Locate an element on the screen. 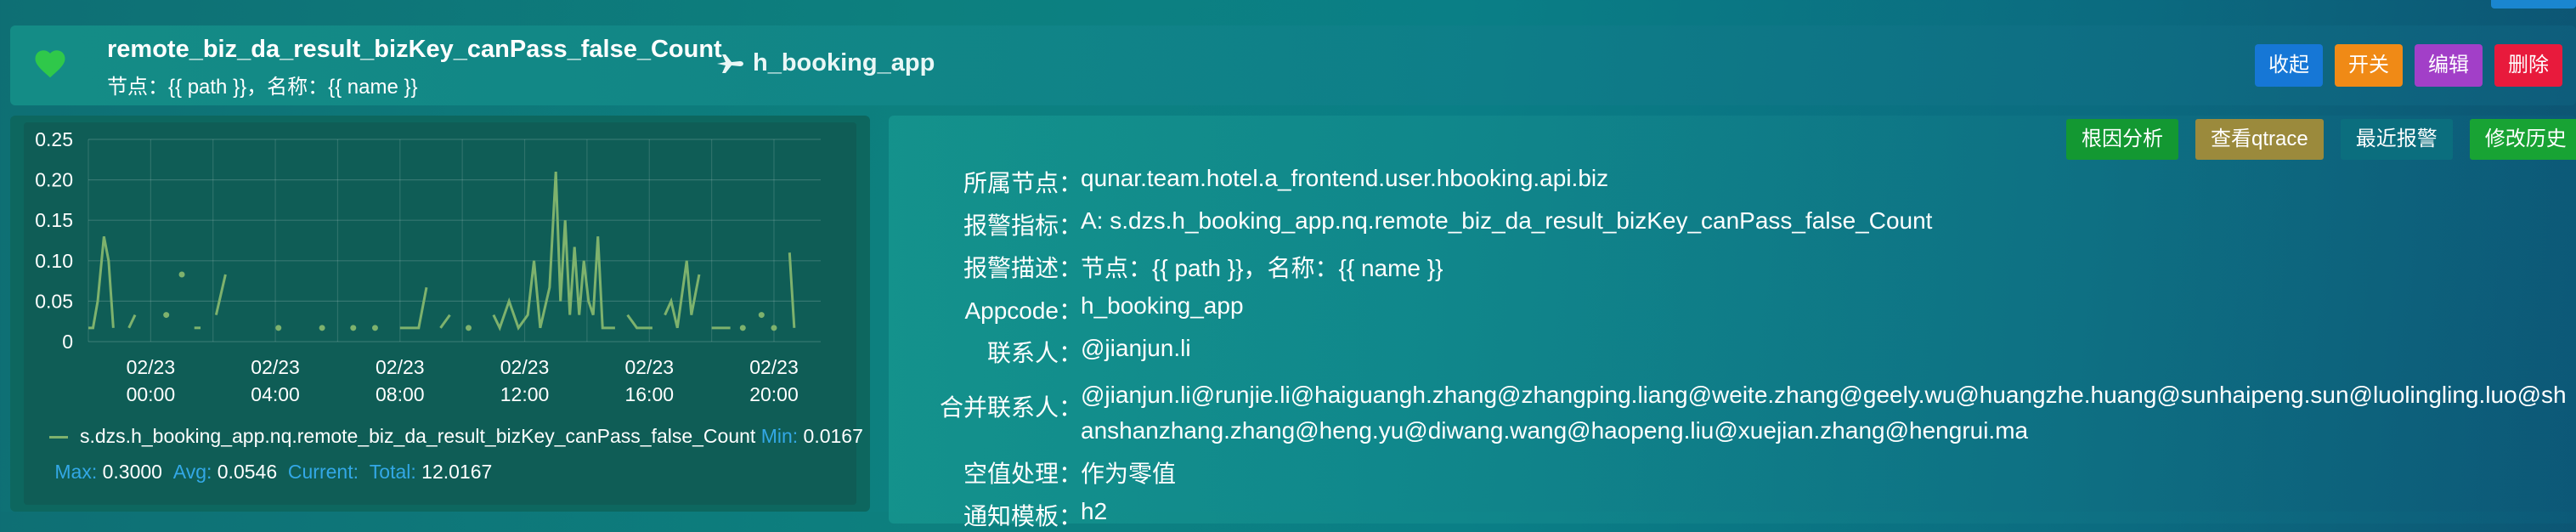  legend-min-value: 0.0167 is located at coordinates (833, 436).